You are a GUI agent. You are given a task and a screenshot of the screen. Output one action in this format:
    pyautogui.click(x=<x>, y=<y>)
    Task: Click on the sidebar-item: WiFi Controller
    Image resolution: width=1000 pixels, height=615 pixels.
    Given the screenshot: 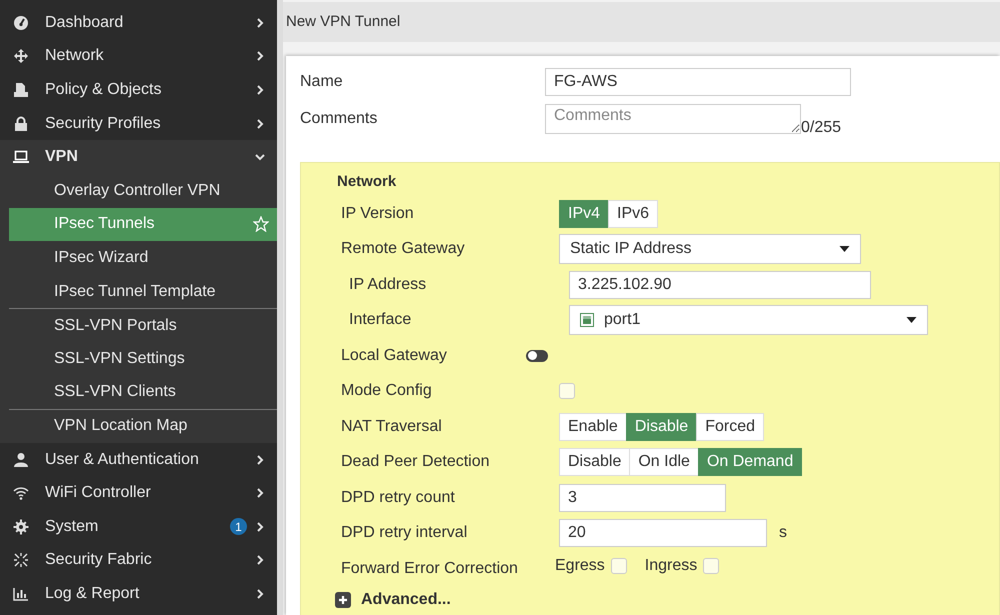 What is the action you would take?
    pyautogui.click(x=138, y=493)
    